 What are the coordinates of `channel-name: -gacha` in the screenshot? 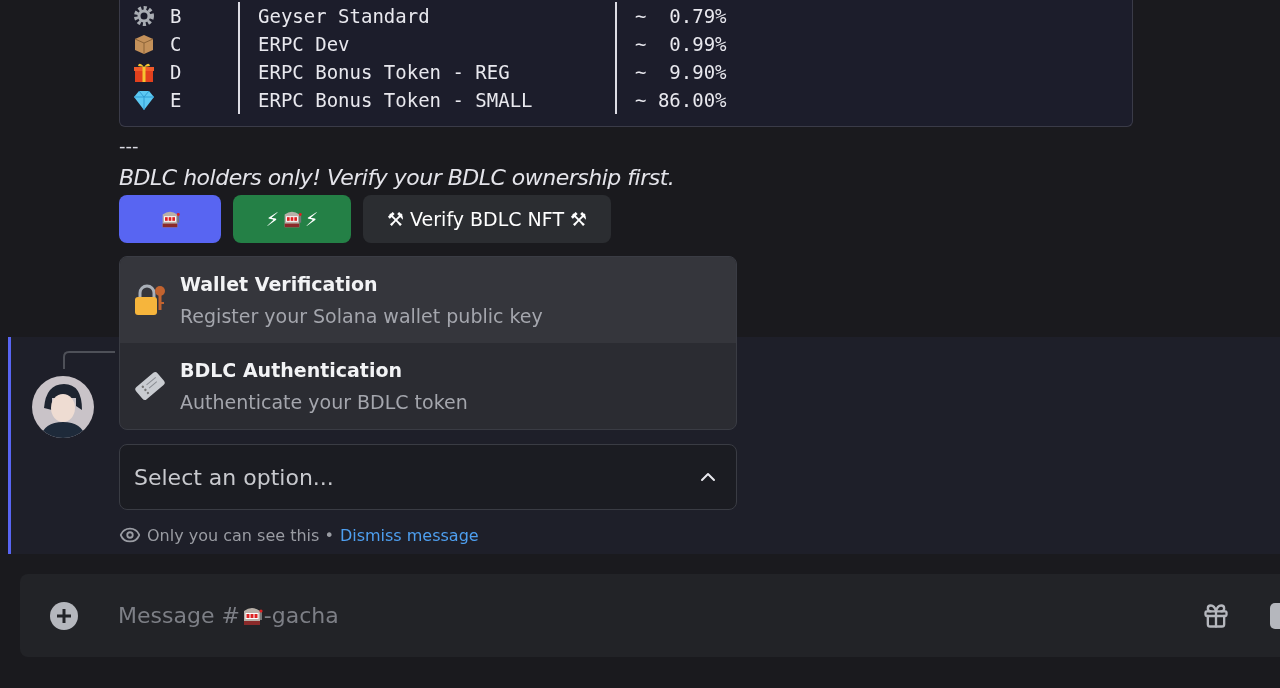 It's located at (301, 615).